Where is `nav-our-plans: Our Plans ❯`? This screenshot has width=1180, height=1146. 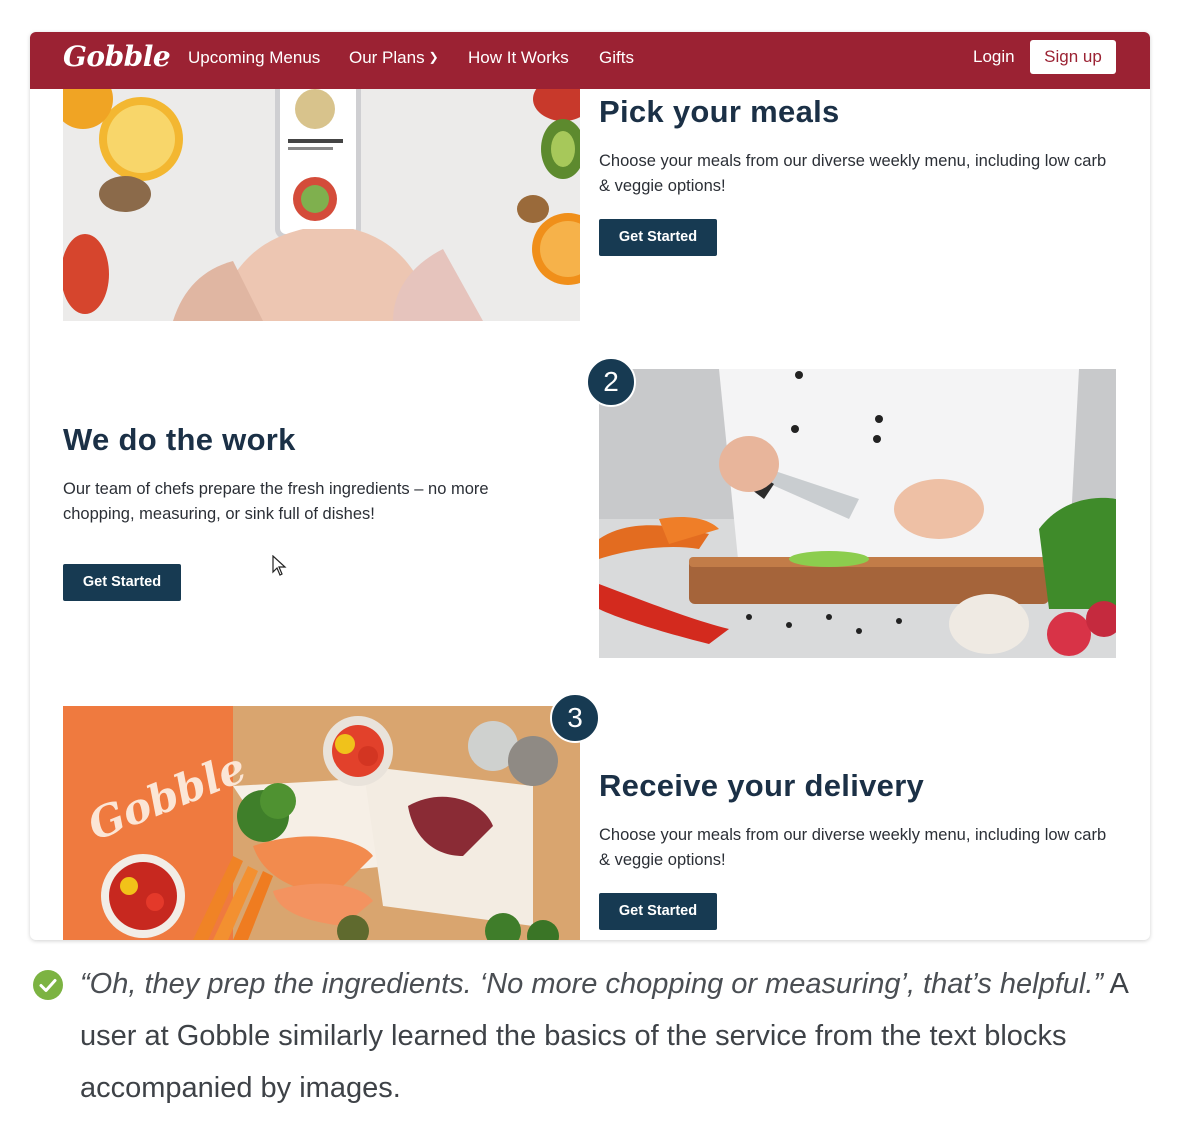 nav-our-plans: Our Plans ❯ is located at coordinates (394, 58).